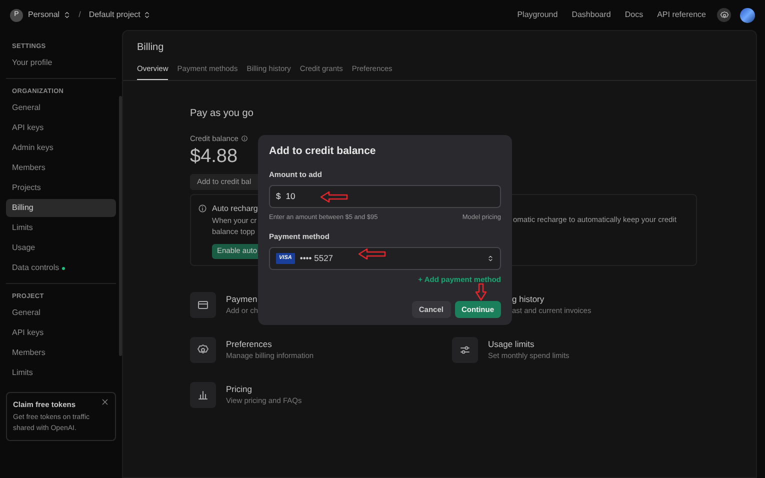 This screenshot has width=765, height=478. I want to click on sidebar-item: Data controls, so click(61, 268).